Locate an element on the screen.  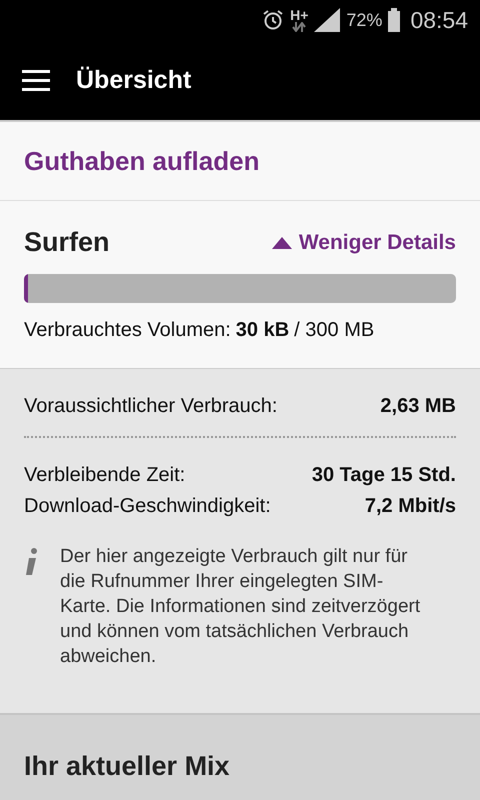
caret-icon is located at coordinates (281, 243).